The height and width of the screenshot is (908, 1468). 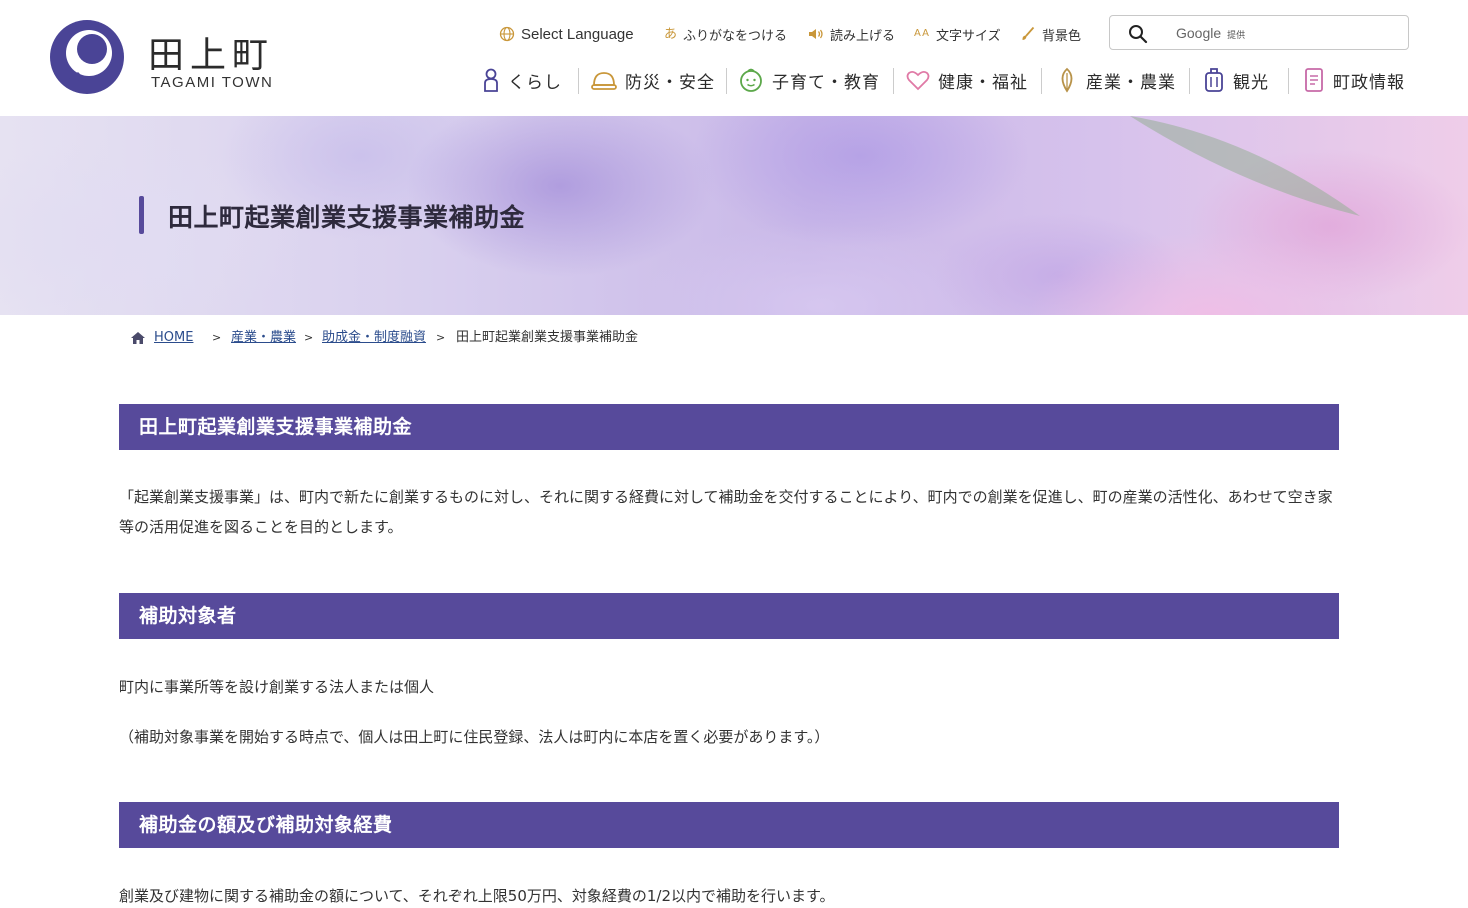 I want to click on furigana-label: ふりがなをつける, so click(x=735, y=36).